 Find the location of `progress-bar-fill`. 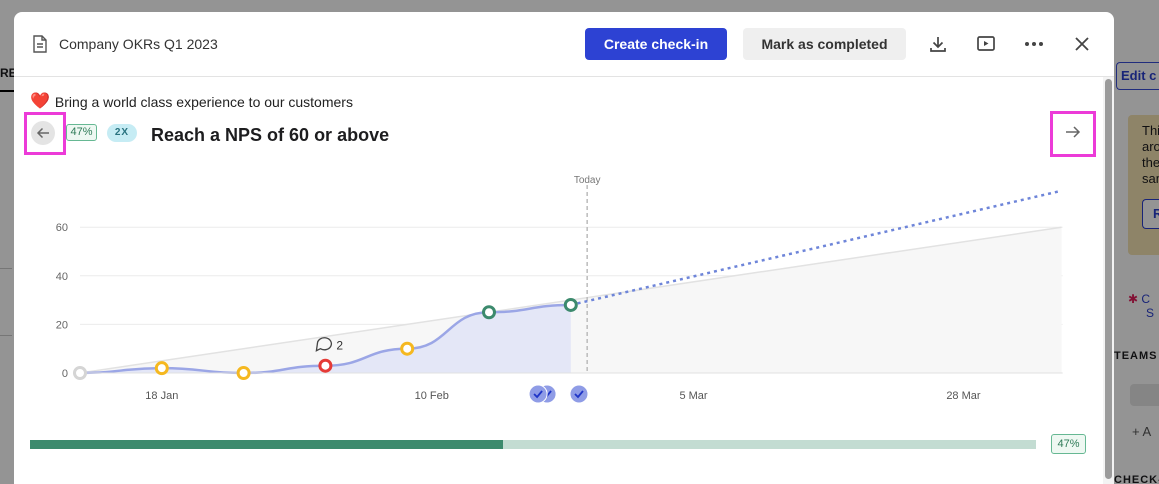

progress-bar-fill is located at coordinates (266, 444).